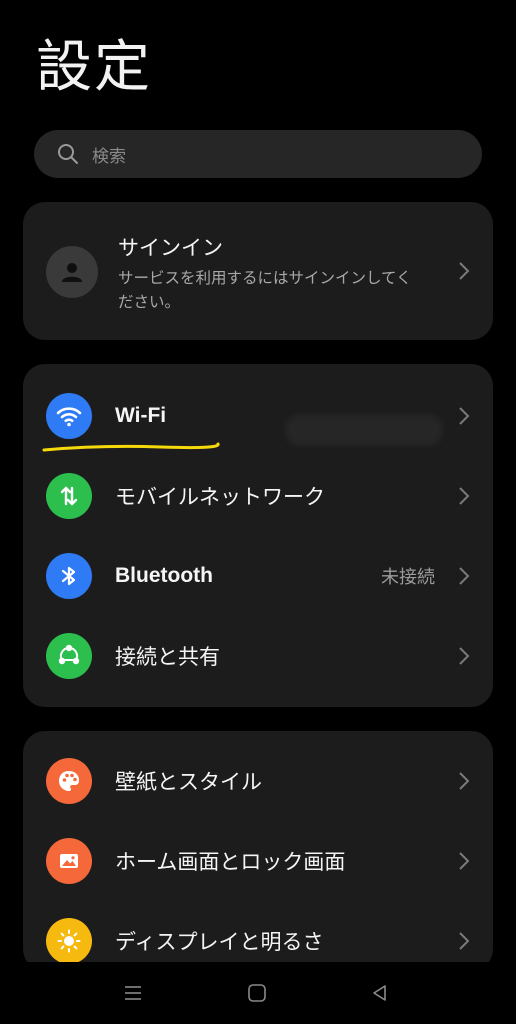 The height and width of the screenshot is (1024, 516). I want to click on settings-item-home-lock-screen: ホーム画面とロック画面, so click(258, 861).